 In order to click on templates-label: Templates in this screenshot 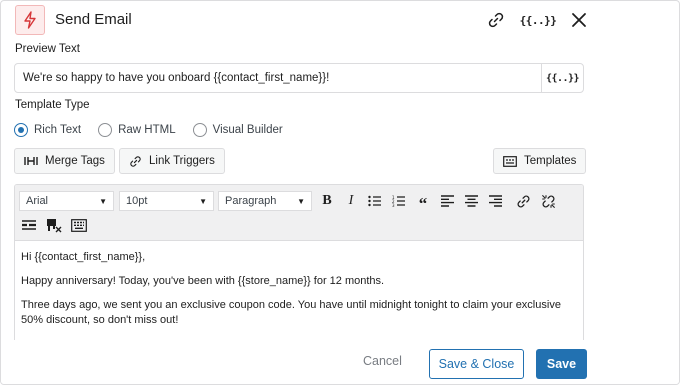, I will do `click(550, 161)`.